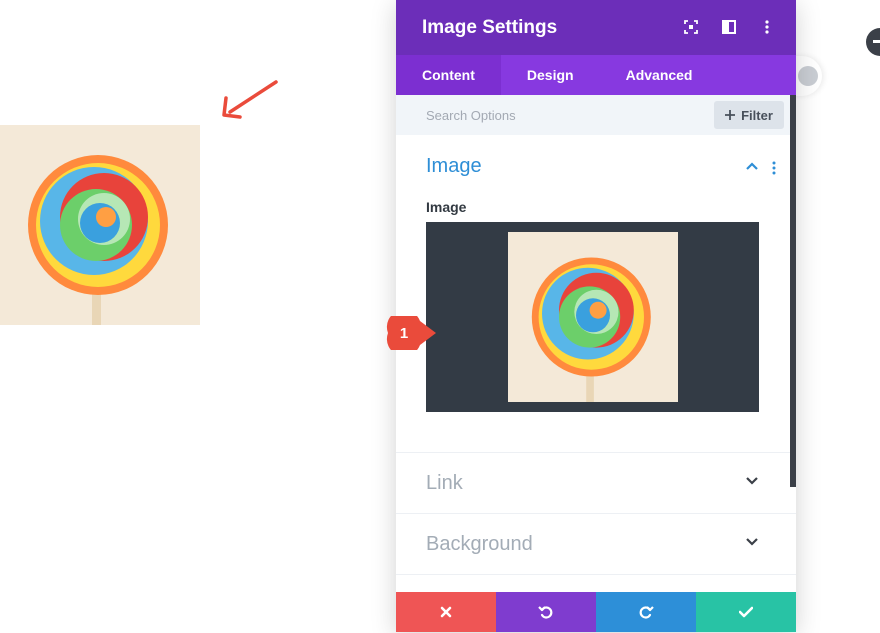 This screenshot has width=880, height=633. I want to click on search-options-bar: Search Options Filter, so click(596, 115).